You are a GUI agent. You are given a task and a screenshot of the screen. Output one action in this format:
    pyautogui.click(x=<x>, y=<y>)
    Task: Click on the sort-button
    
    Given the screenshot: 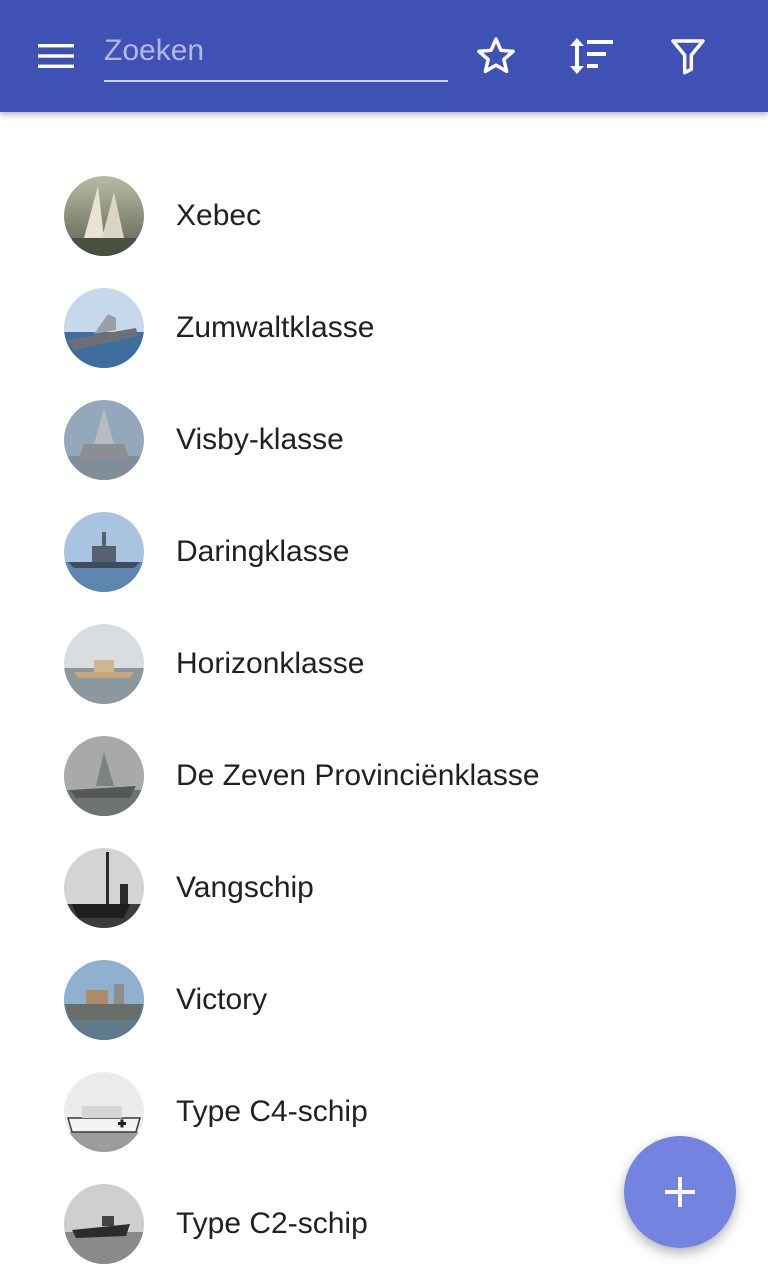 What is the action you would take?
    pyautogui.click(x=592, y=56)
    